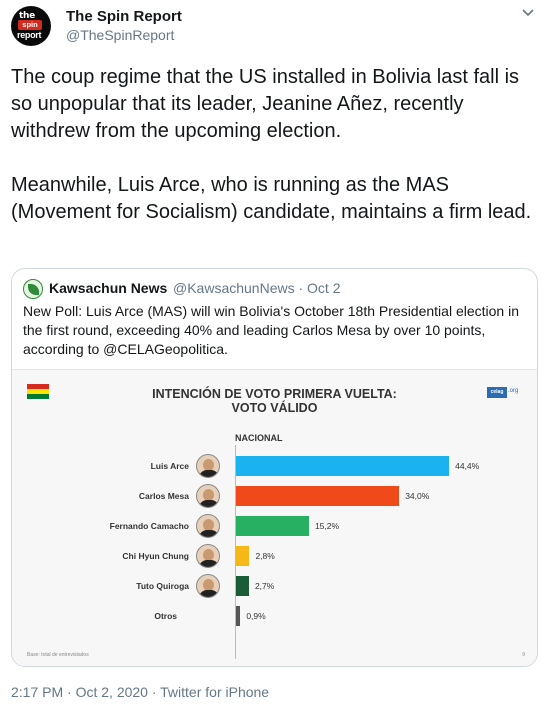 Image resolution: width=548 pixels, height=705 pixels. What do you see at coordinates (162, 586) in the screenshot?
I see `candidate-name-tuto-quiroga: Tuto Quiroga` at bounding box center [162, 586].